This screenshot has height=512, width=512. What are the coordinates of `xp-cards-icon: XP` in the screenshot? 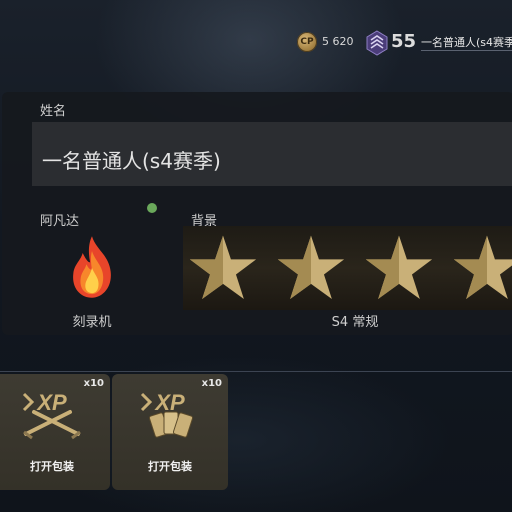 It's located at (167, 414).